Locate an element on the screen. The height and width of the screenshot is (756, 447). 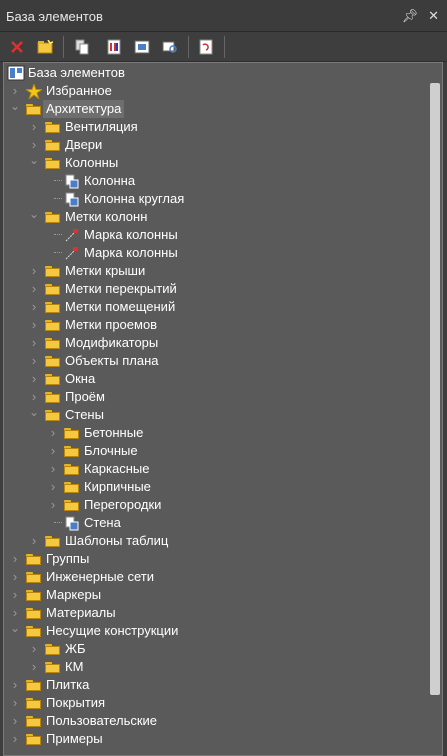
tree-item: Колонна круглая is located at coordinates (214, 199).